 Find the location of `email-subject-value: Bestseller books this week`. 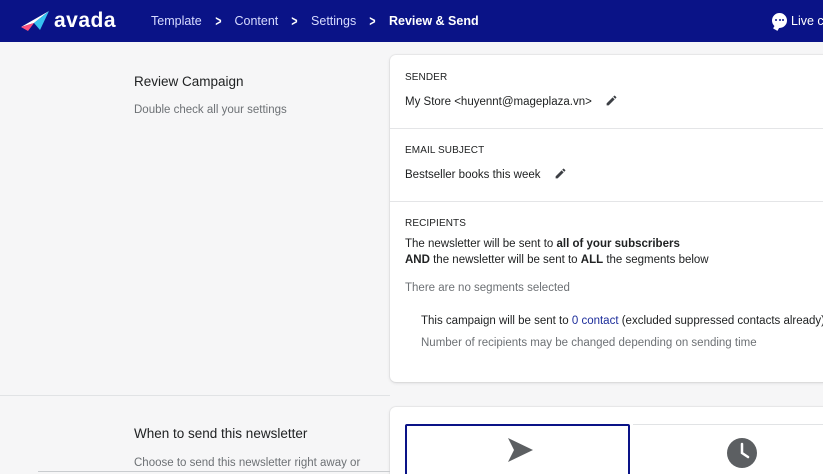

email-subject-value: Bestseller books this week is located at coordinates (473, 175).